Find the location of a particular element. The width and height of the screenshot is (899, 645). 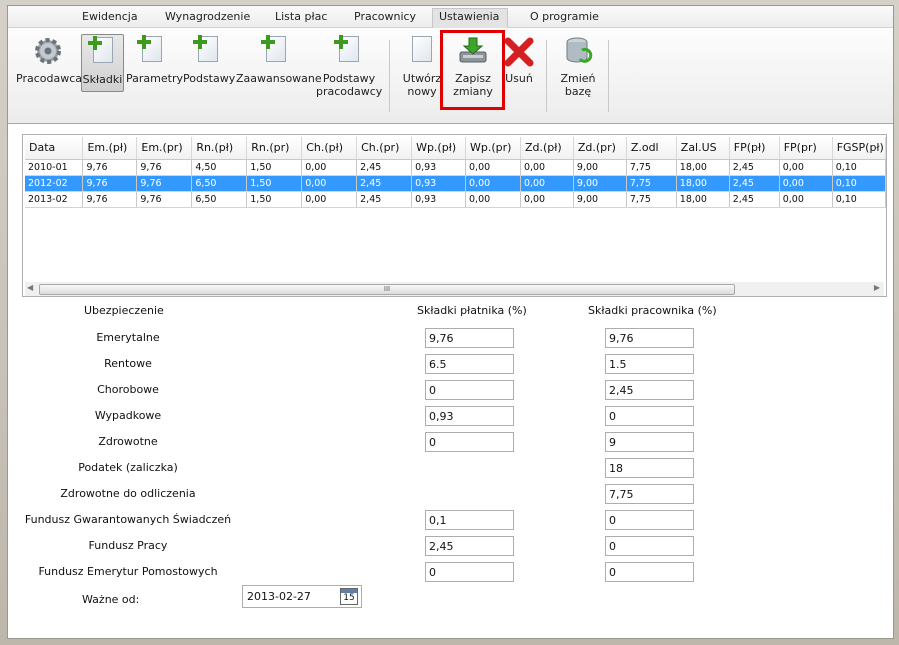

parametry-button: Parametry is located at coordinates (154, 59).